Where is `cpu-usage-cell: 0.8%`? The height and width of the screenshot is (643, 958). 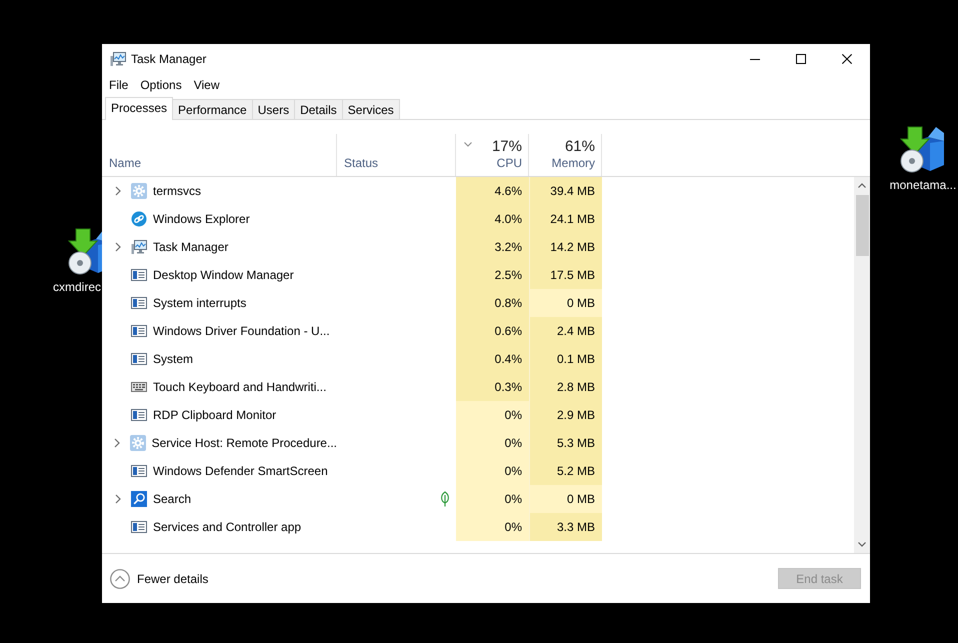
cpu-usage-cell: 0.8% is located at coordinates (492, 303).